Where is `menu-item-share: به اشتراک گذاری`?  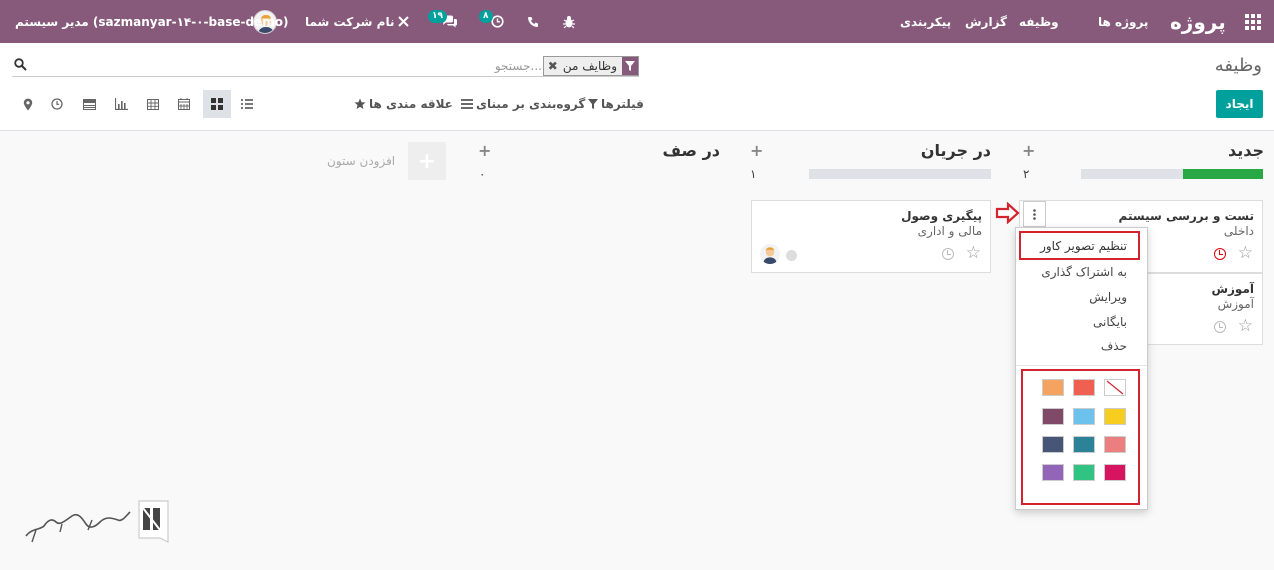 menu-item-share: به اشتراک گذاری is located at coordinates (1084, 272).